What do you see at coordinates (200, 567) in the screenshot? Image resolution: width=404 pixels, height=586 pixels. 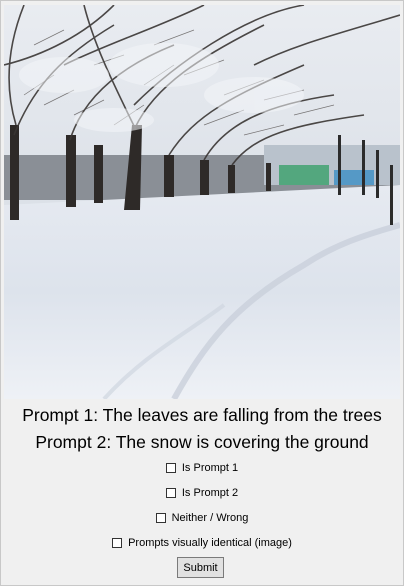 I see `submit-button: Submit` at bounding box center [200, 567].